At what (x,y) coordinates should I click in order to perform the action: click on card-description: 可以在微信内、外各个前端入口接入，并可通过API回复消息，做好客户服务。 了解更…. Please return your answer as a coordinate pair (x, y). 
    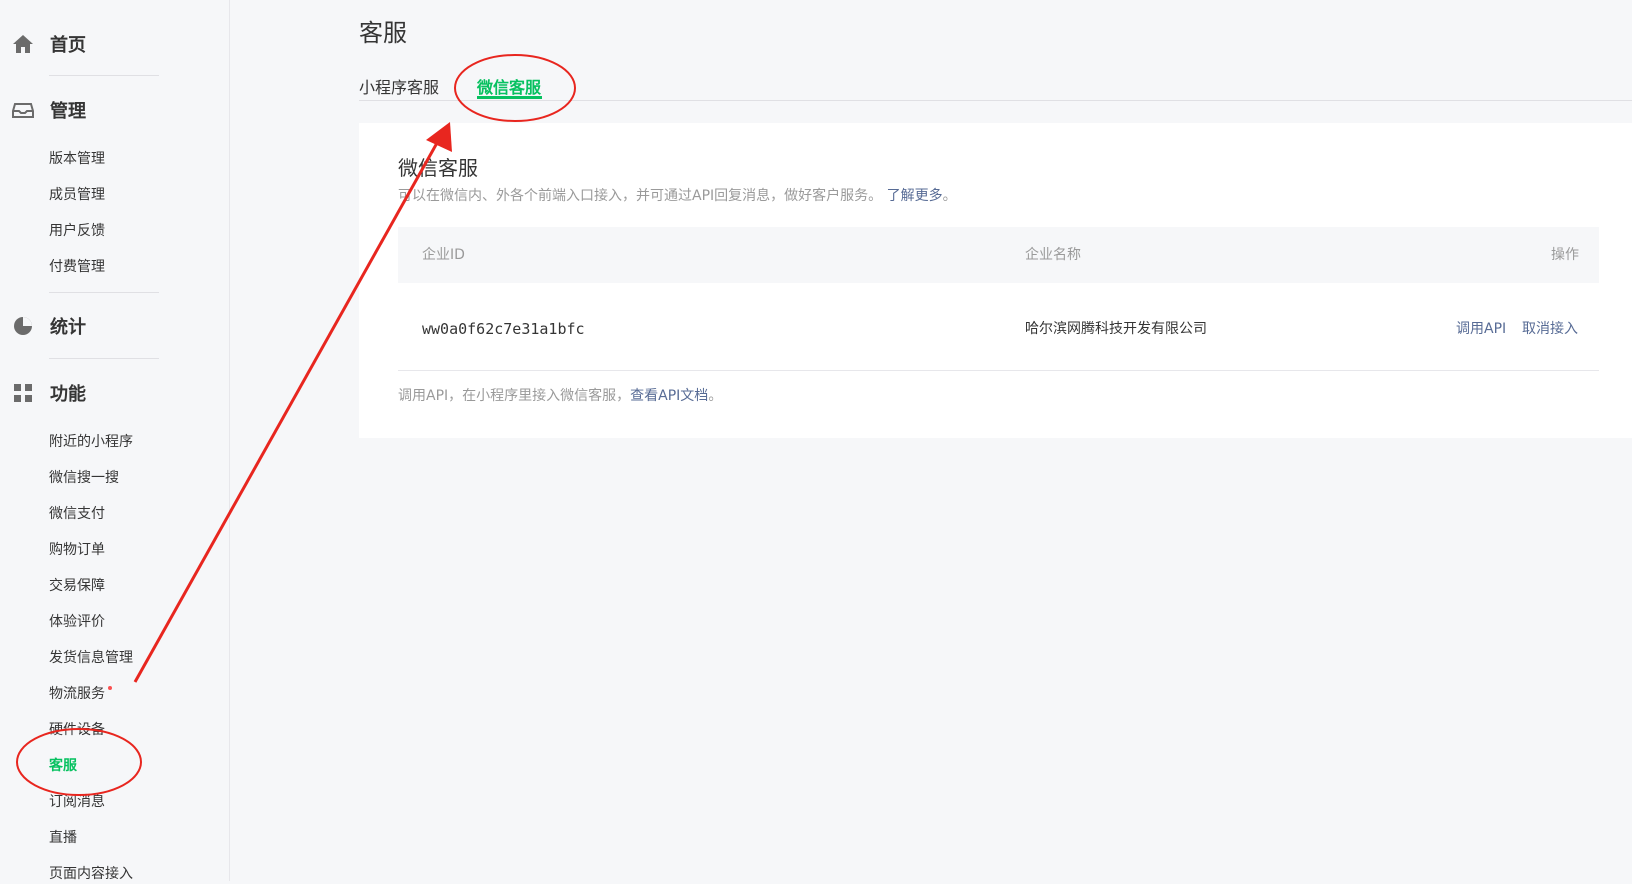
    Looking at the image, I should click on (677, 195).